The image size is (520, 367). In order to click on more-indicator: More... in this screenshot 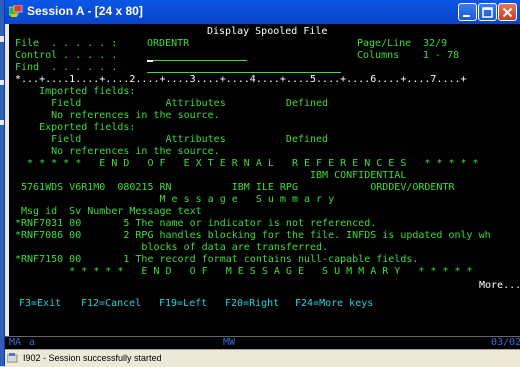, I will do `click(499, 285)`.